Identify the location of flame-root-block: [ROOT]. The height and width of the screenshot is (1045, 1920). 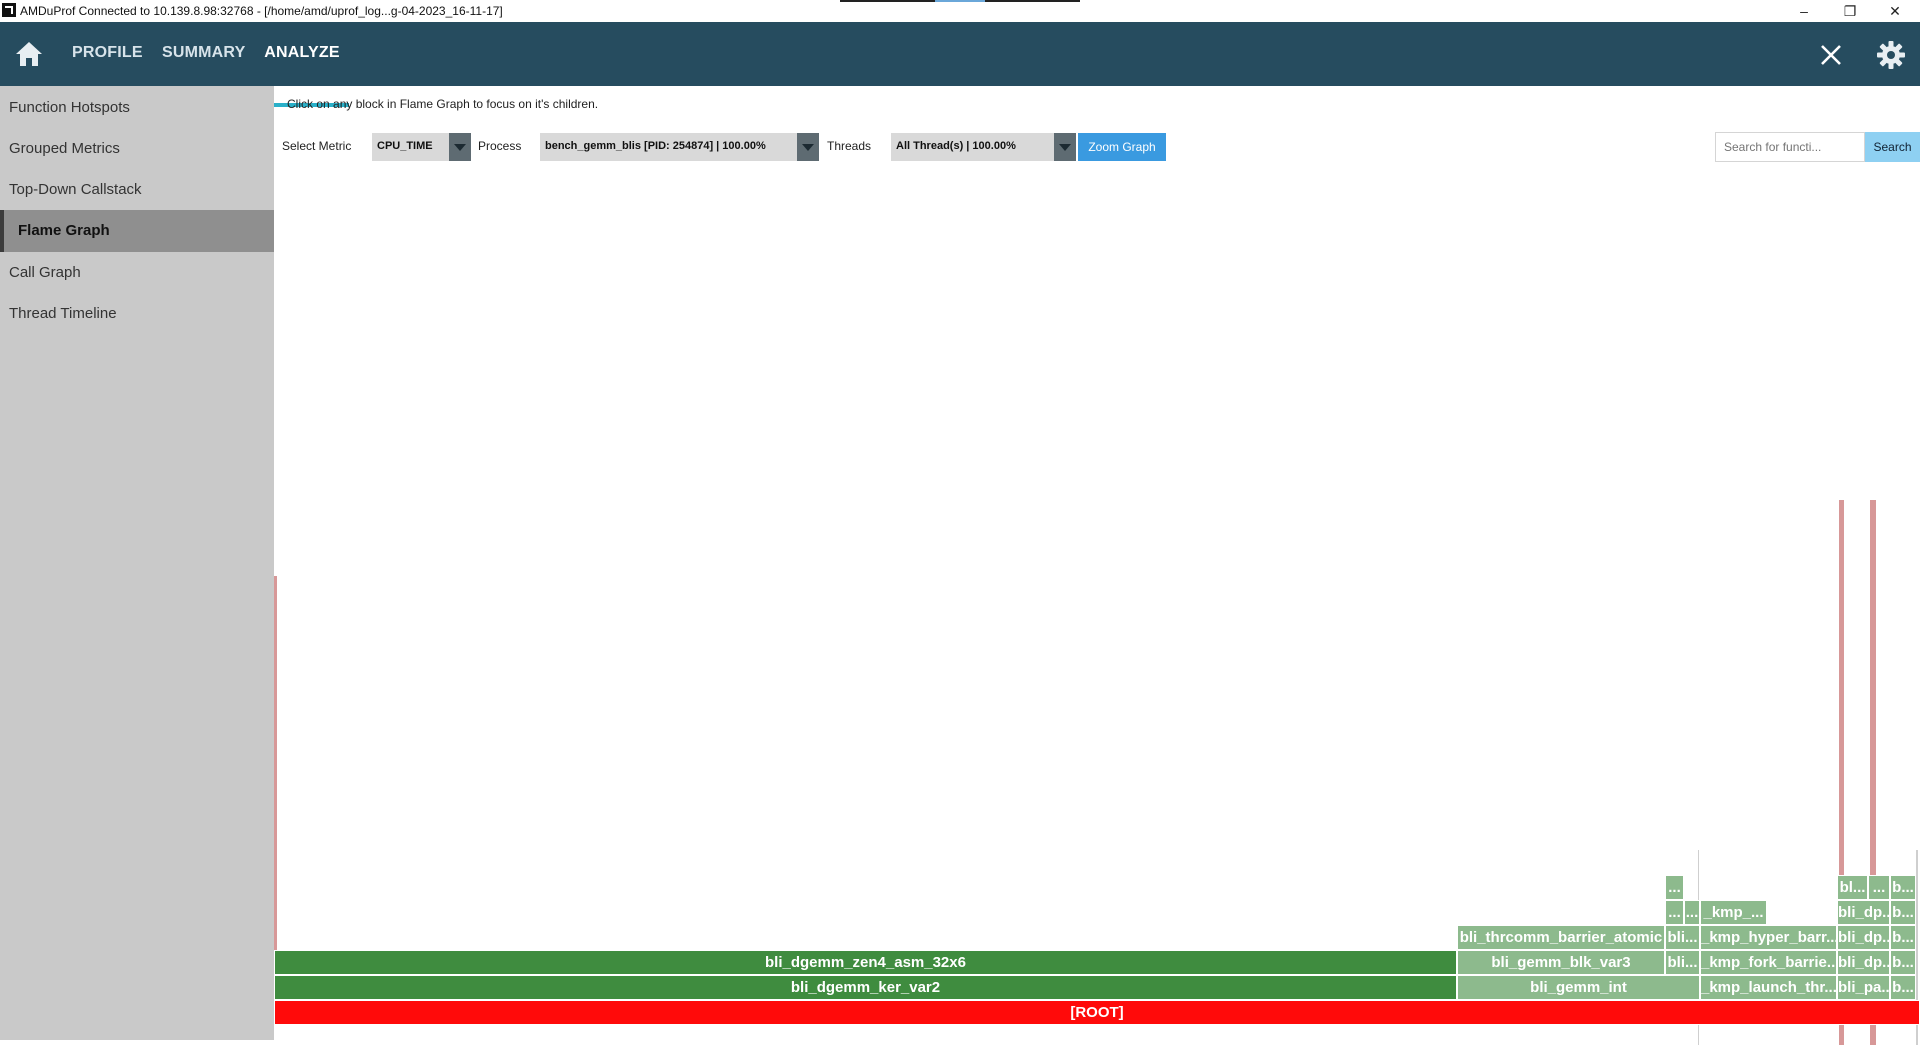
(1097, 1012).